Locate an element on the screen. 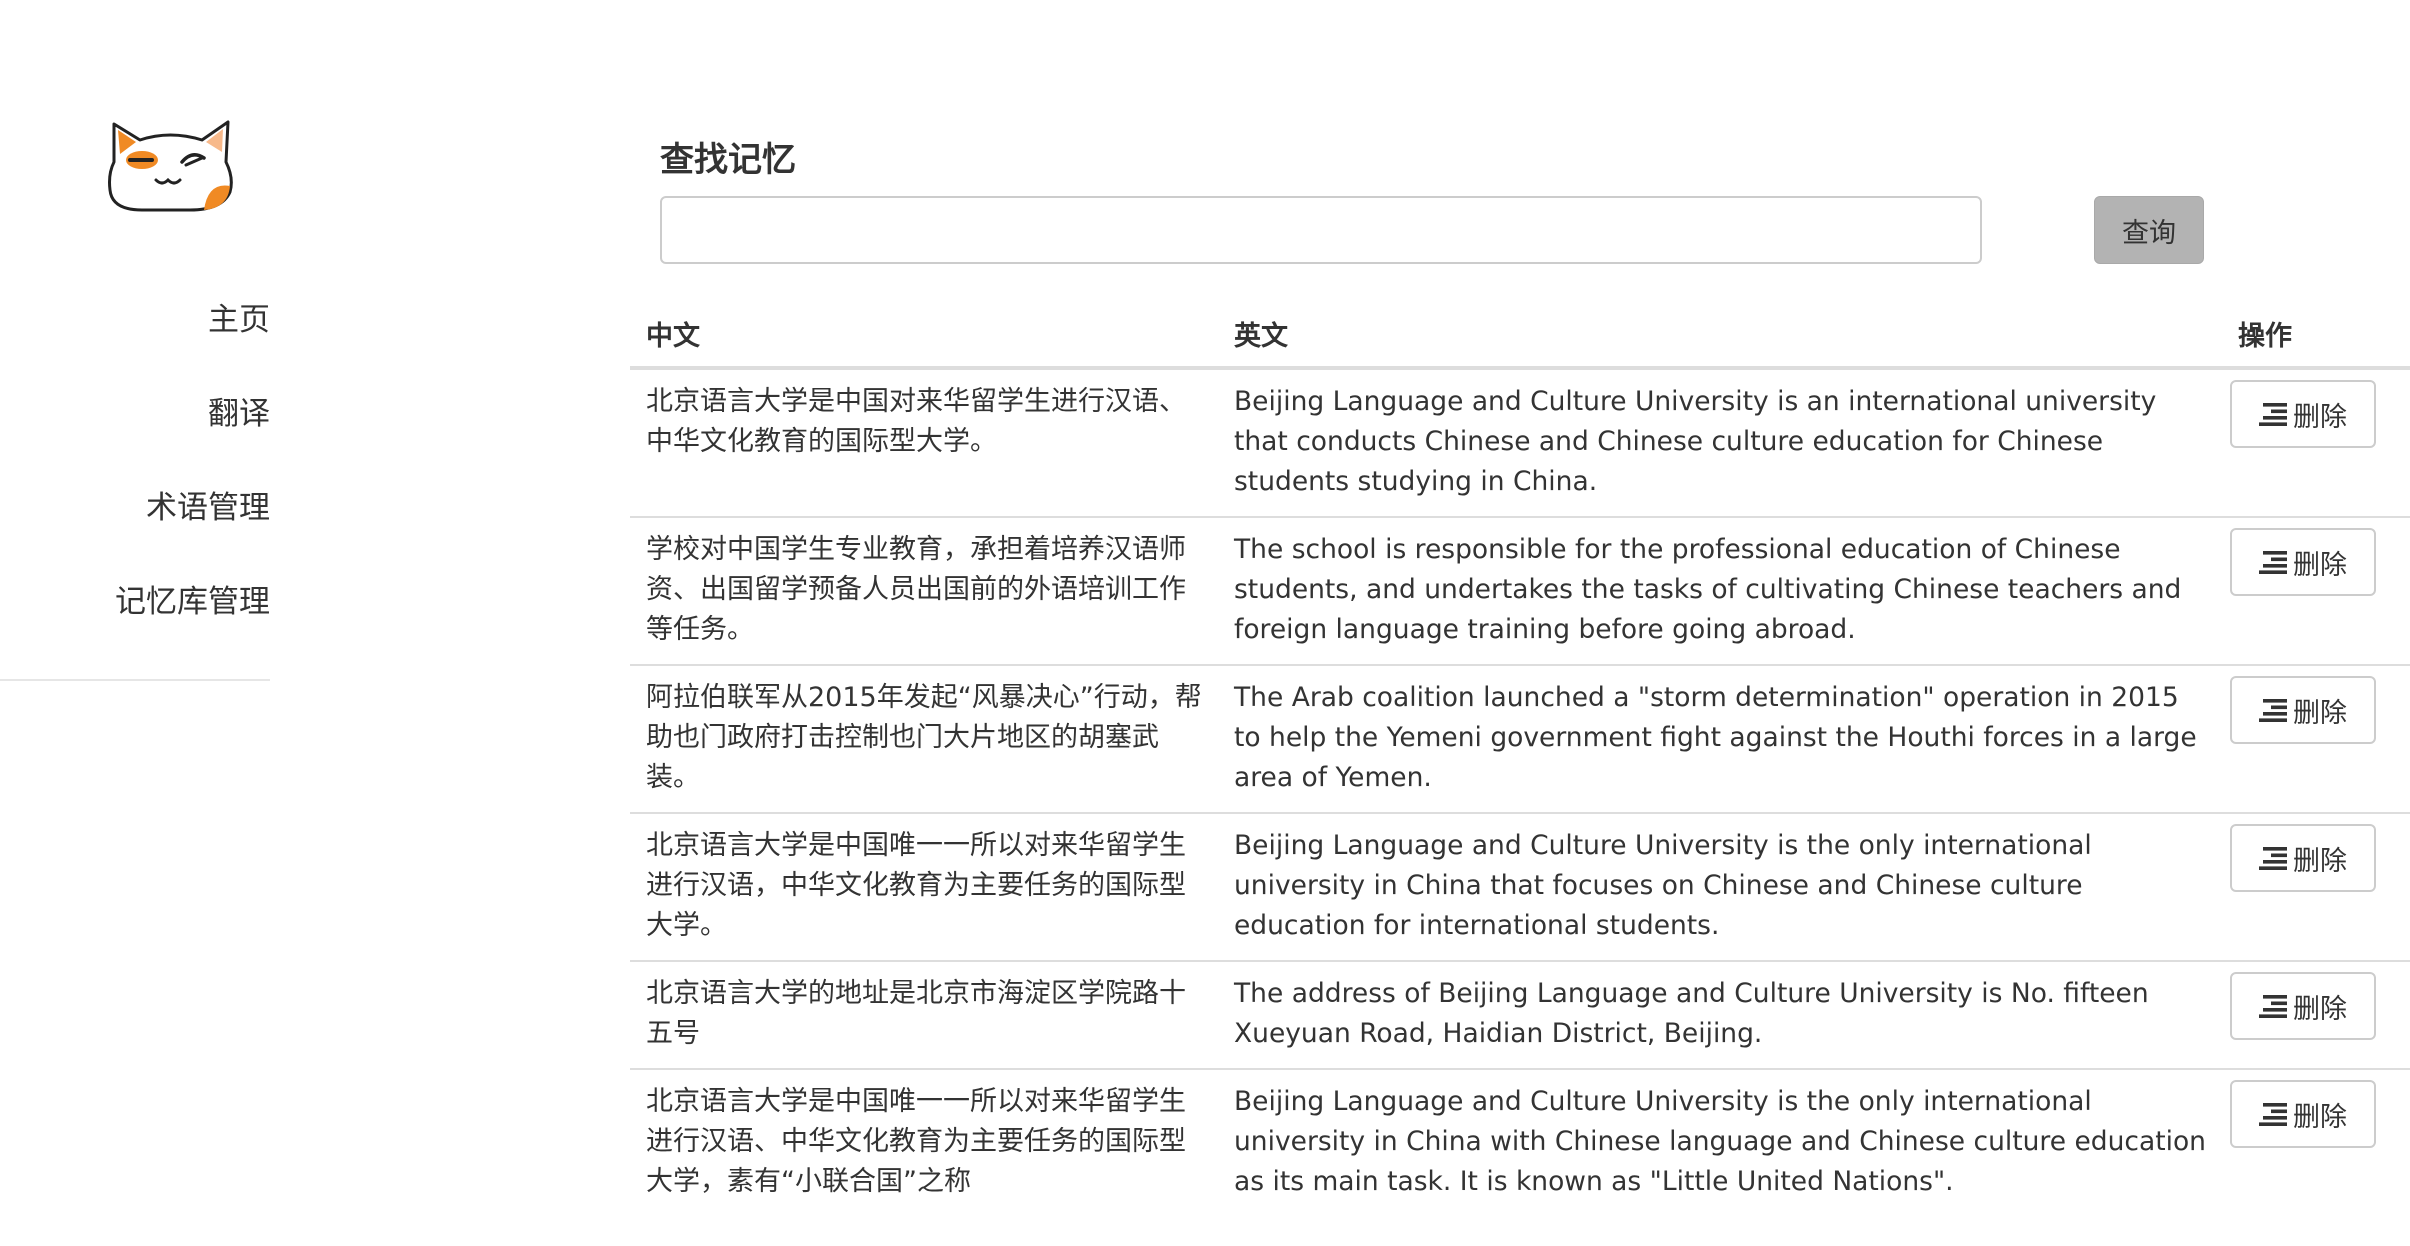 The image size is (2410, 1246). sidebar-nav: 主页 翻译 术语管理 记忆库管理 is located at coordinates (192, 484).